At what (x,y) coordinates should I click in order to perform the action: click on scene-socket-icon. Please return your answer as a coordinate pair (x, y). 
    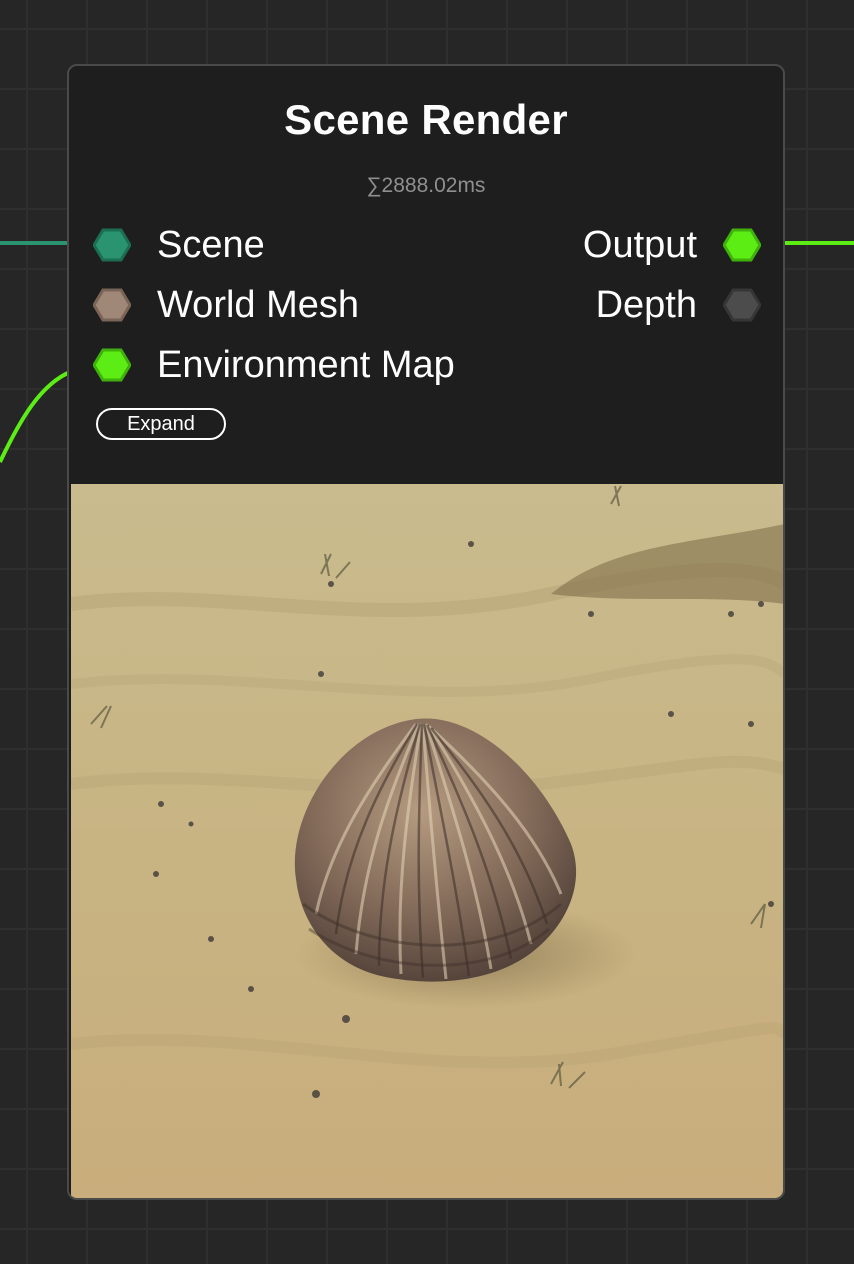
    Looking at the image, I should click on (112, 245).